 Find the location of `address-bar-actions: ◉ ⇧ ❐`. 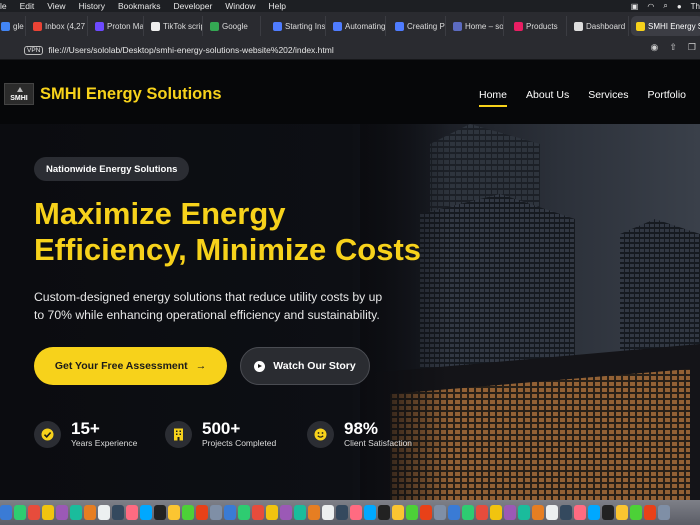

address-bar-actions: ◉ ⇧ ❐ is located at coordinates (673, 47).